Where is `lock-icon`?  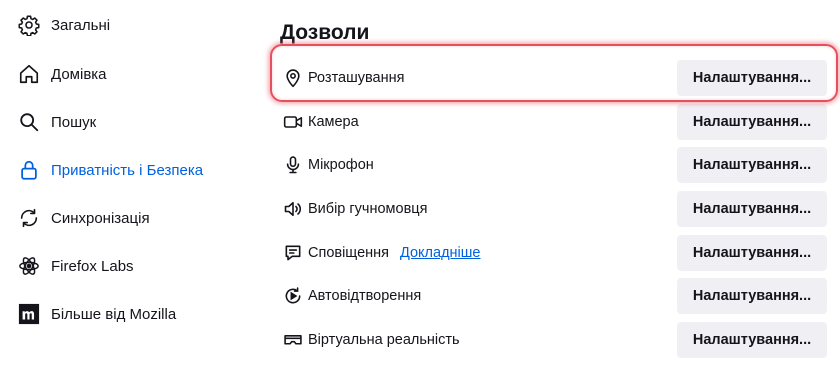 lock-icon is located at coordinates (29, 170).